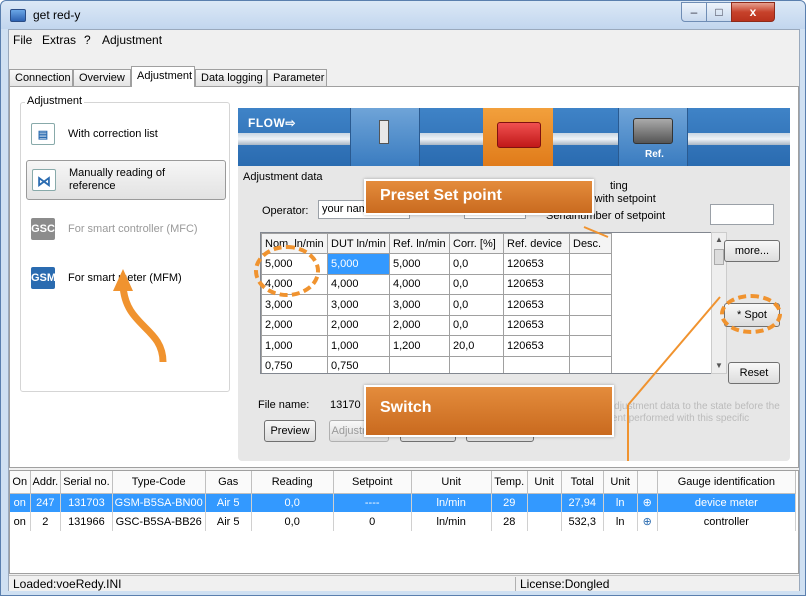 The width and height of the screenshot is (806, 596). Describe the element at coordinates (476, 243) in the screenshot. I see `grid-col-corr: Corr. [%]` at that location.